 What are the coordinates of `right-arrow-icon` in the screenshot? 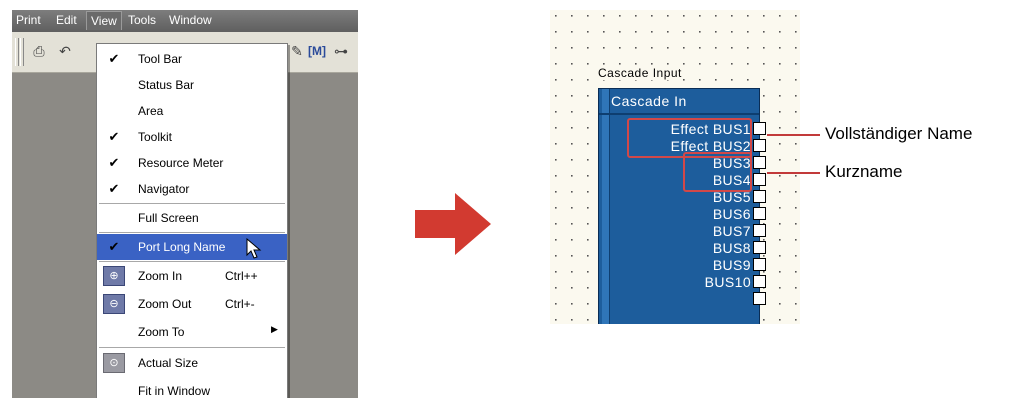 It's located at (453, 224).